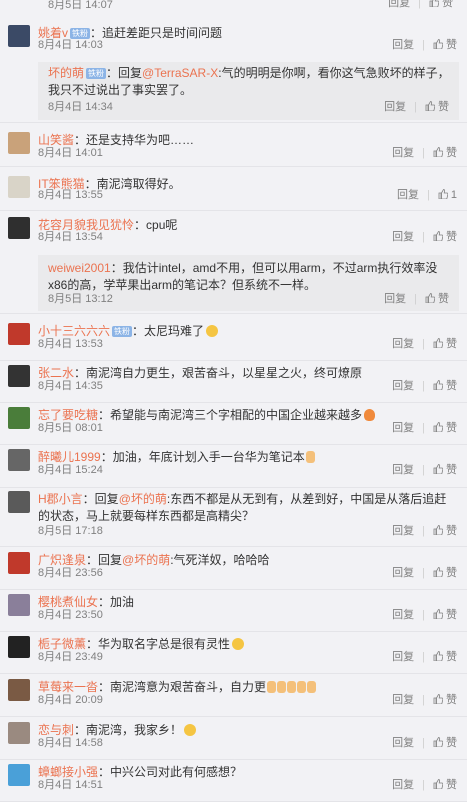  I want to click on comment-username: 广炽逢泉, so click(62, 560).